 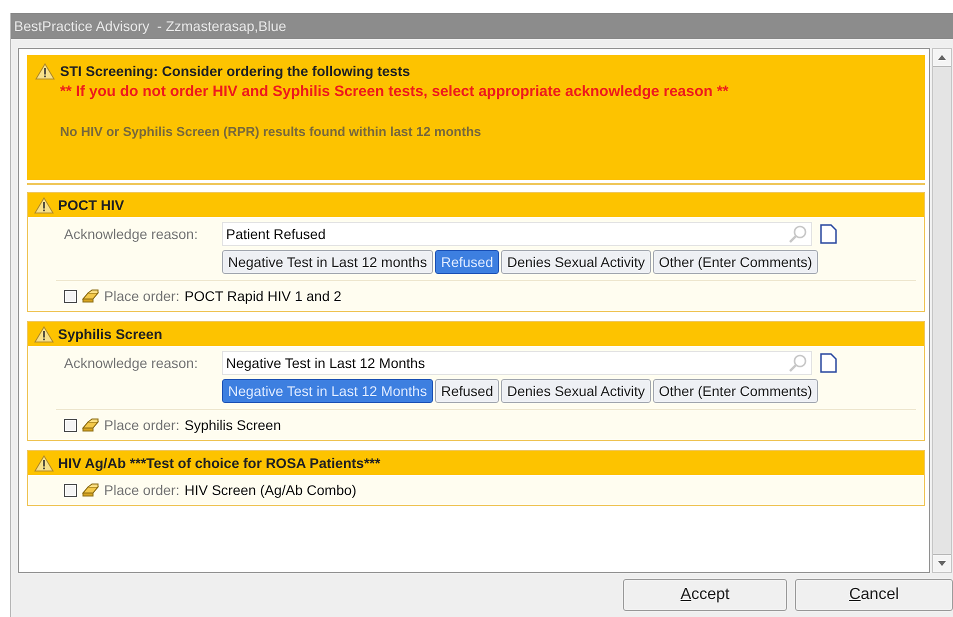 I want to click on alert-note: No HIV or Syphilis Screen (RPR) results found within last 12 months, so click(x=271, y=131).